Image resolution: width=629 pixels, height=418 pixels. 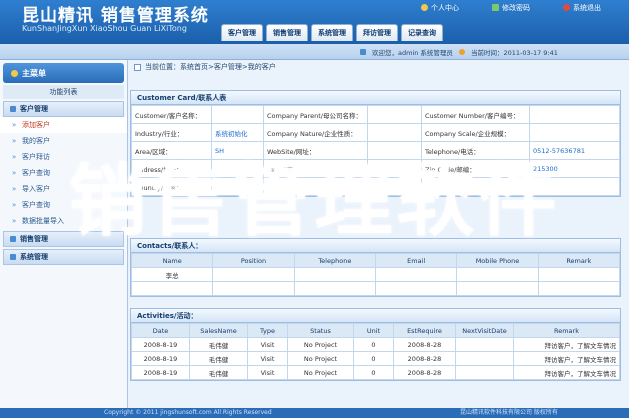 What do you see at coordinates (375, 98) in the screenshot?
I see `customer-card-title: Customer Card/联系人表` at bounding box center [375, 98].